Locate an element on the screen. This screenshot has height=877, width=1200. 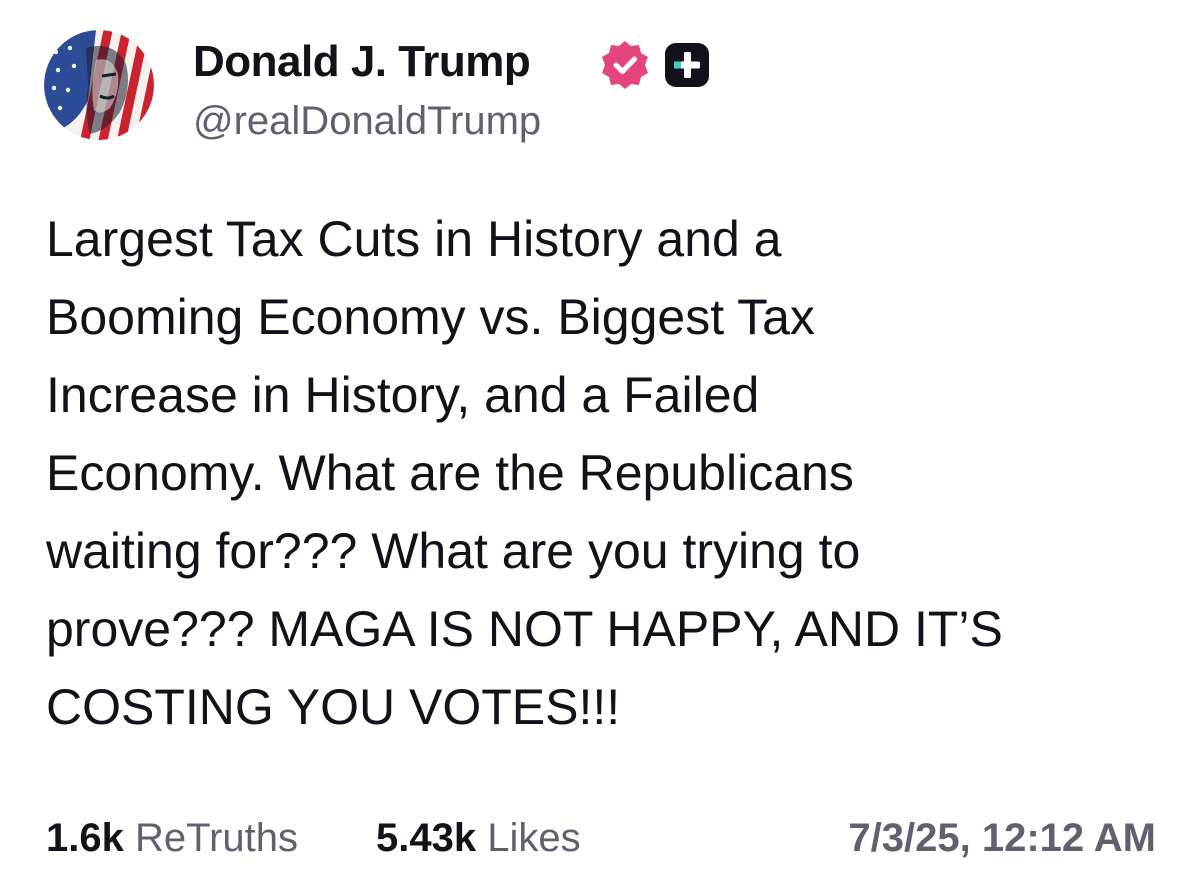
likes-label: Likes is located at coordinates (534, 838).